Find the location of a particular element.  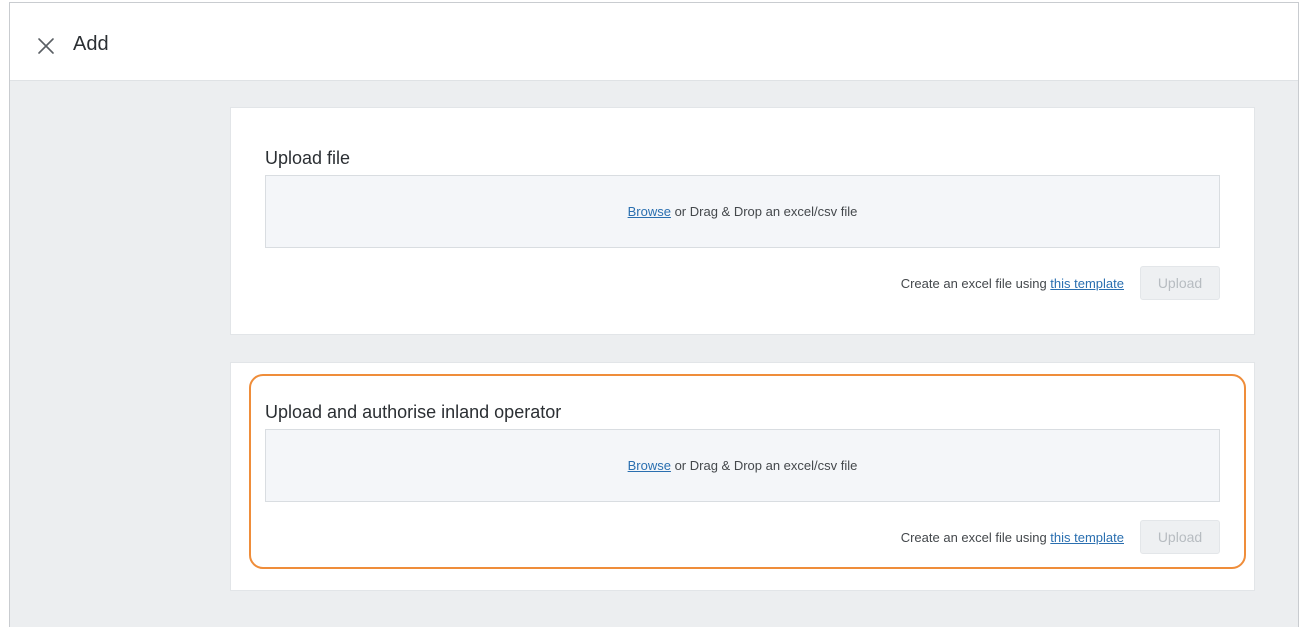

upload-authorise-title: Upload and authorise inland operator is located at coordinates (413, 412).